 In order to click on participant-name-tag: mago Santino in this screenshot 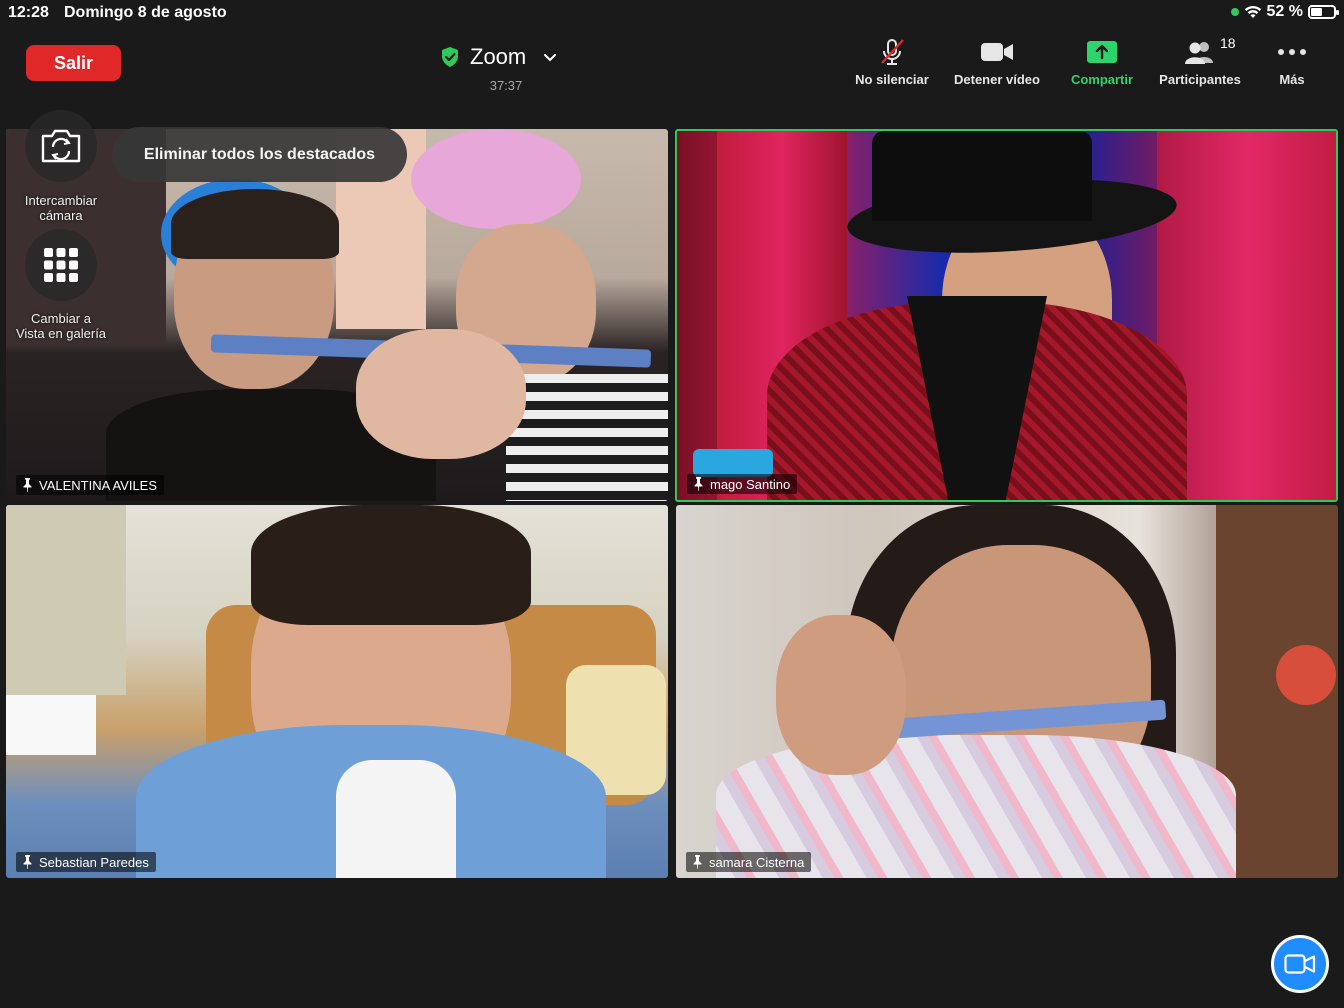, I will do `click(742, 484)`.